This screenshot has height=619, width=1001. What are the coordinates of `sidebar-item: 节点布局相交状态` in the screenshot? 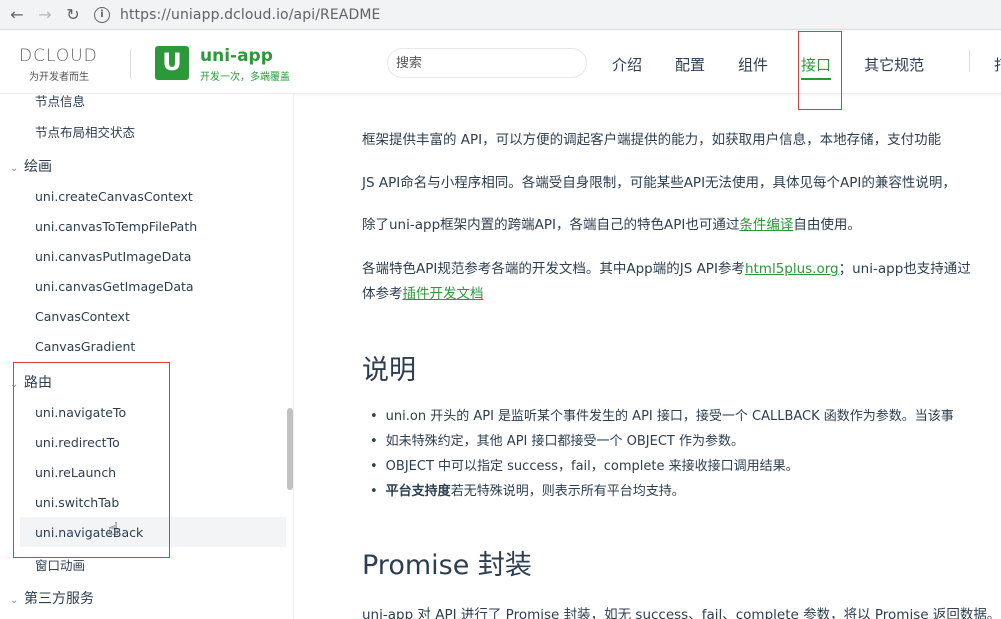 It's located at (85, 131).